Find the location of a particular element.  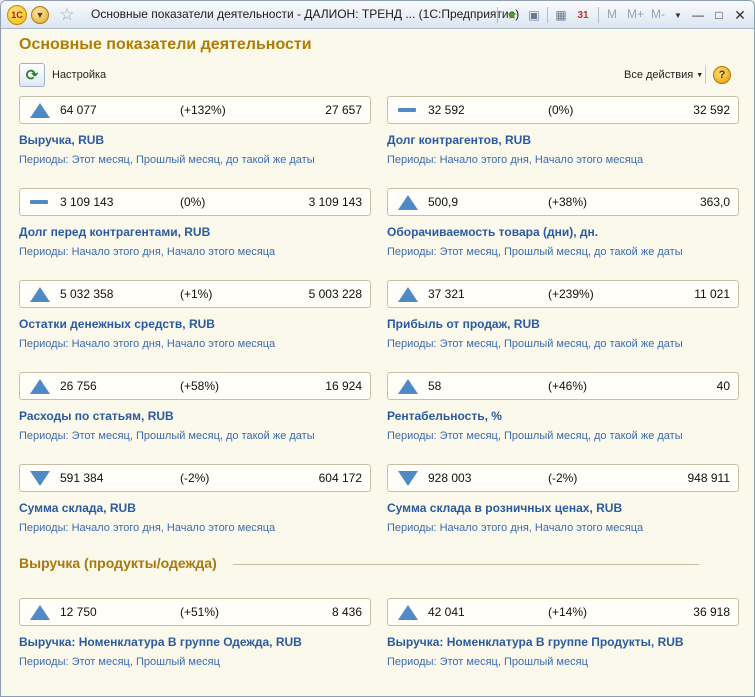

calculator-icon: ▦ is located at coordinates (561, 15).